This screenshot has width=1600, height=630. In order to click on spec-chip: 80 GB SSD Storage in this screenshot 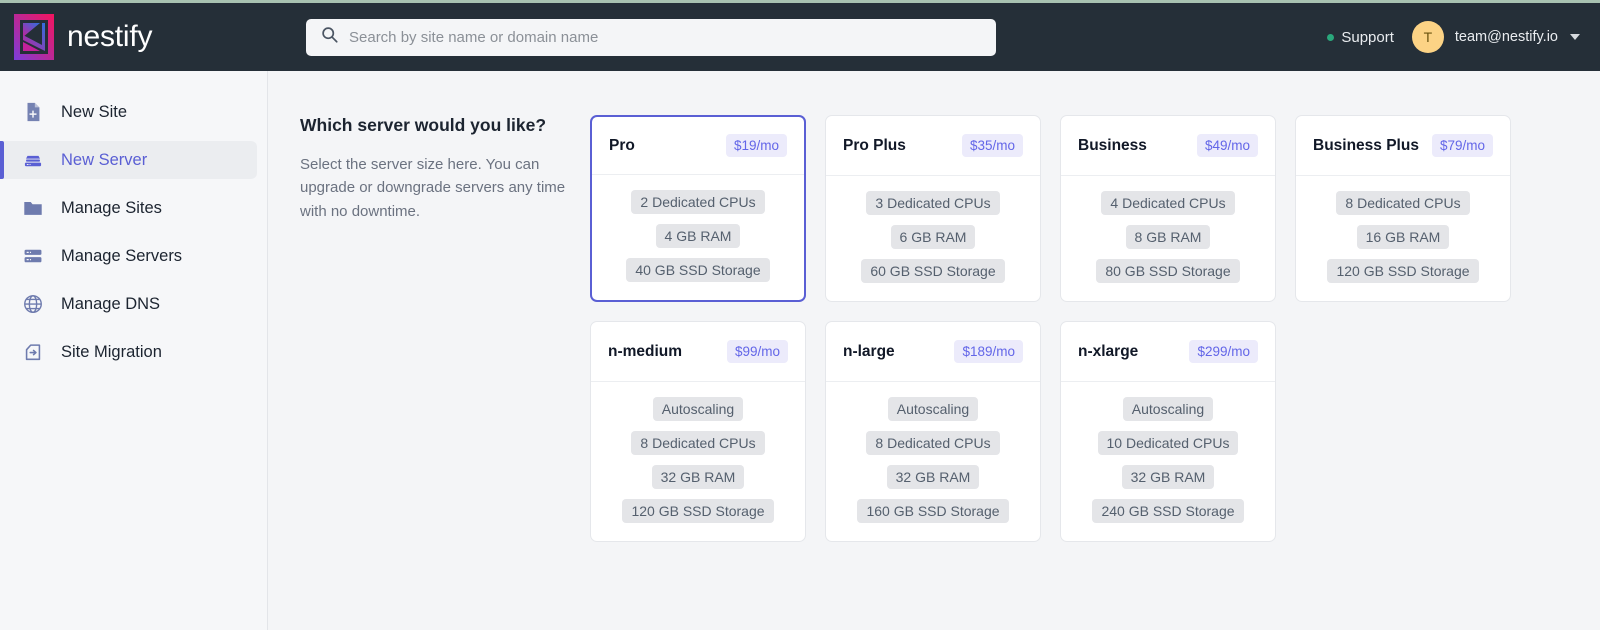, I will do `click(1168, 271)`.